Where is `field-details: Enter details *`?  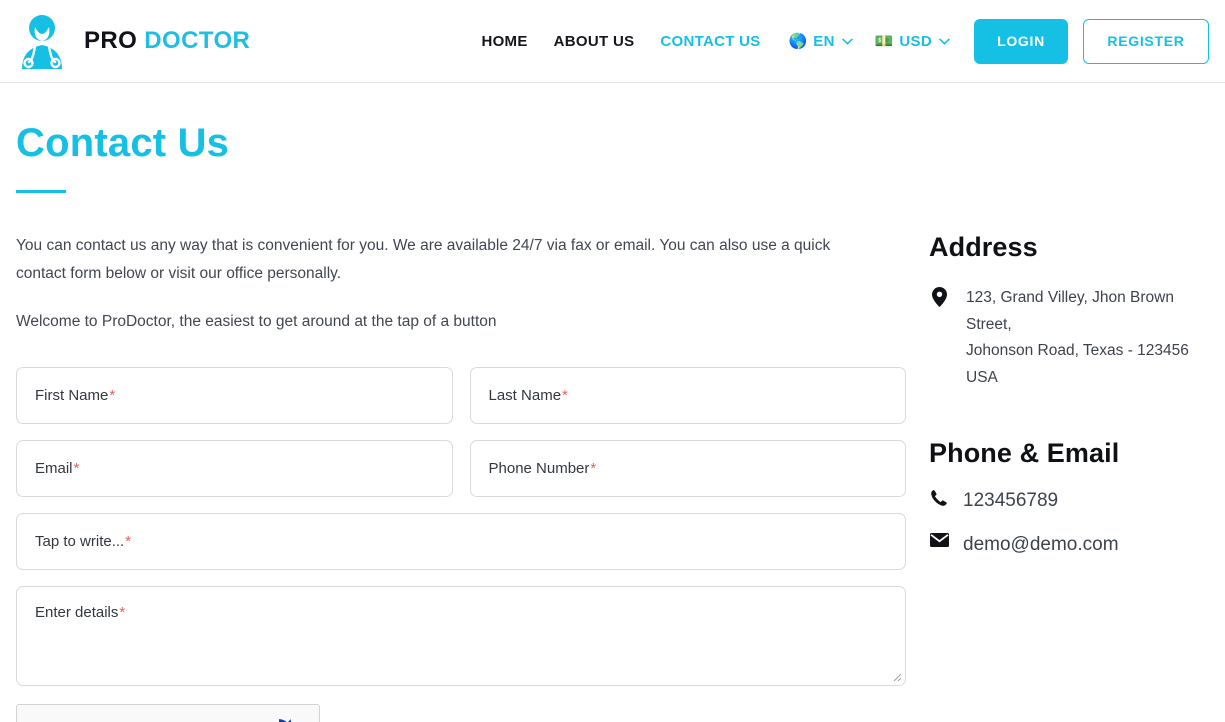
field-details: Enter details * is located at coordinates (461, 635).